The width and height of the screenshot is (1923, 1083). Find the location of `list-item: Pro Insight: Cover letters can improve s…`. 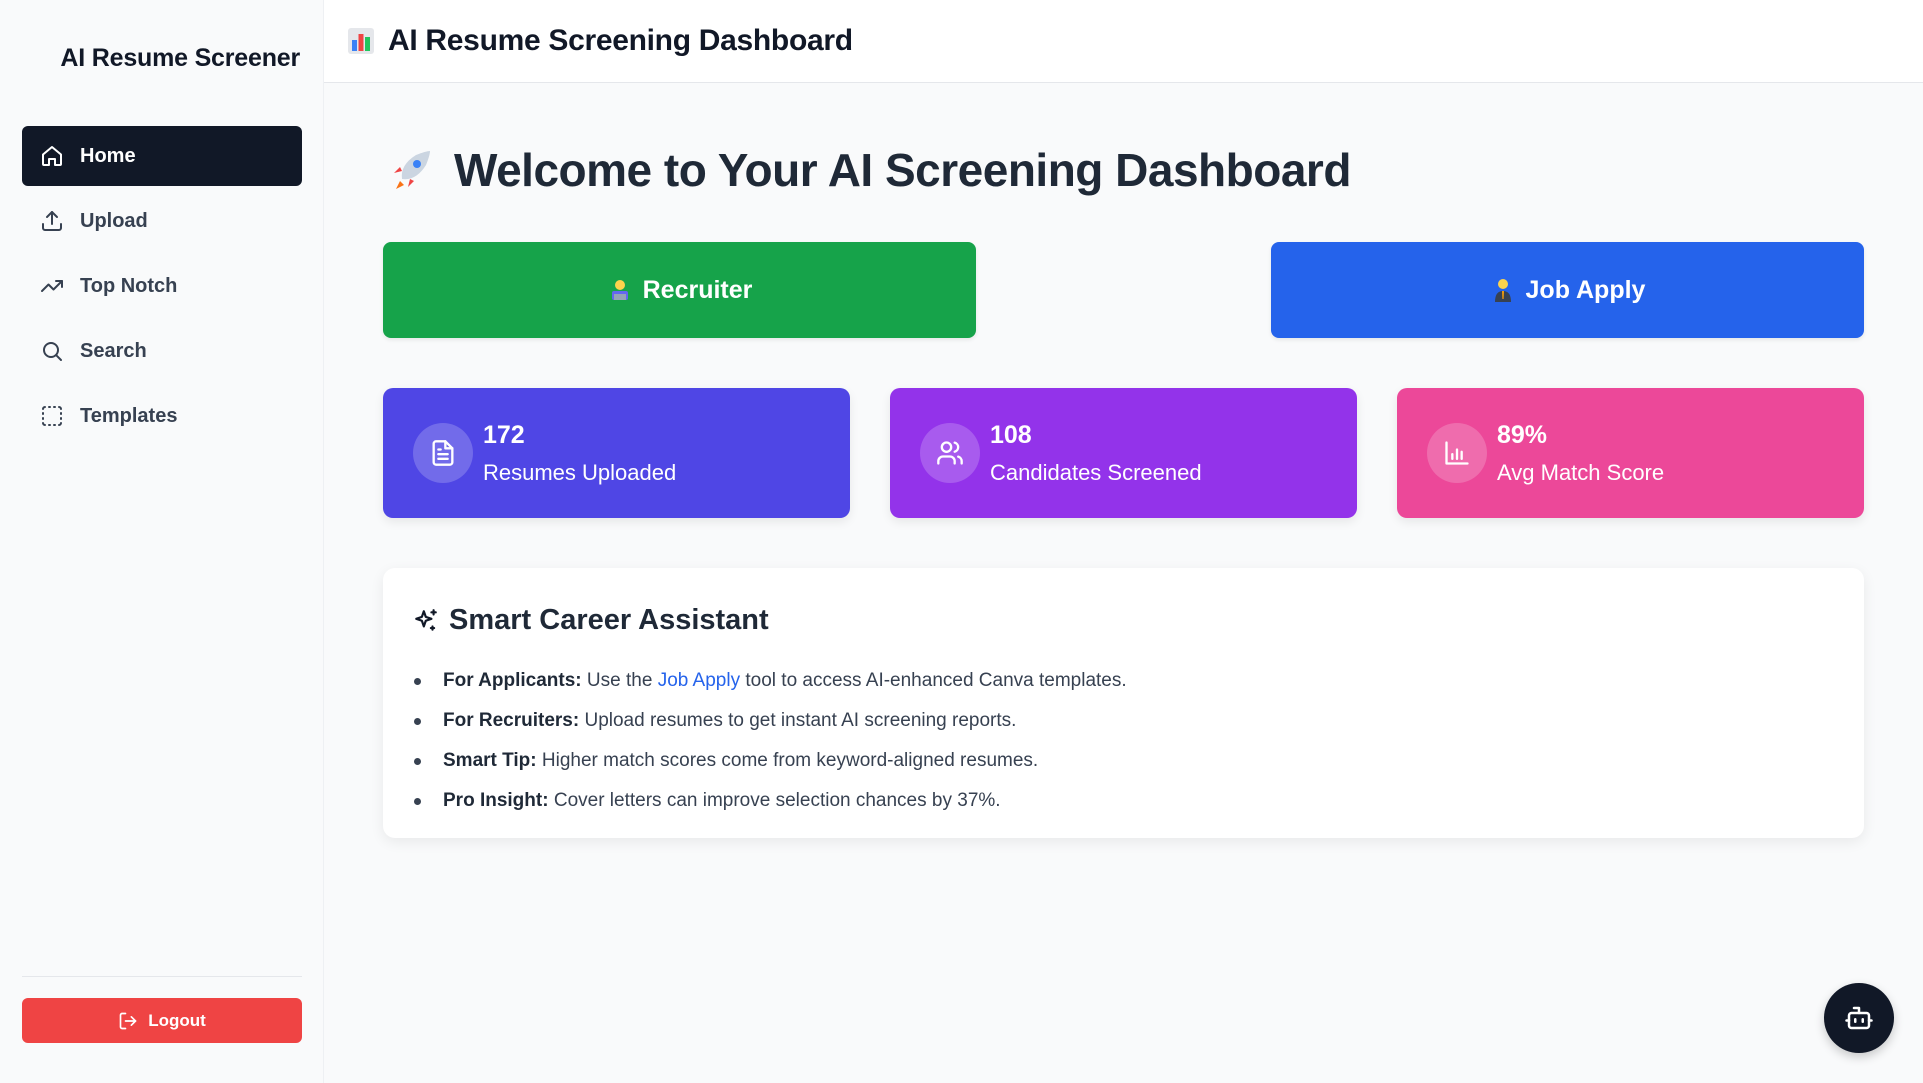

list-item: Pro Insight: Cover letters can improve s… is located at coordinates (770, 801).